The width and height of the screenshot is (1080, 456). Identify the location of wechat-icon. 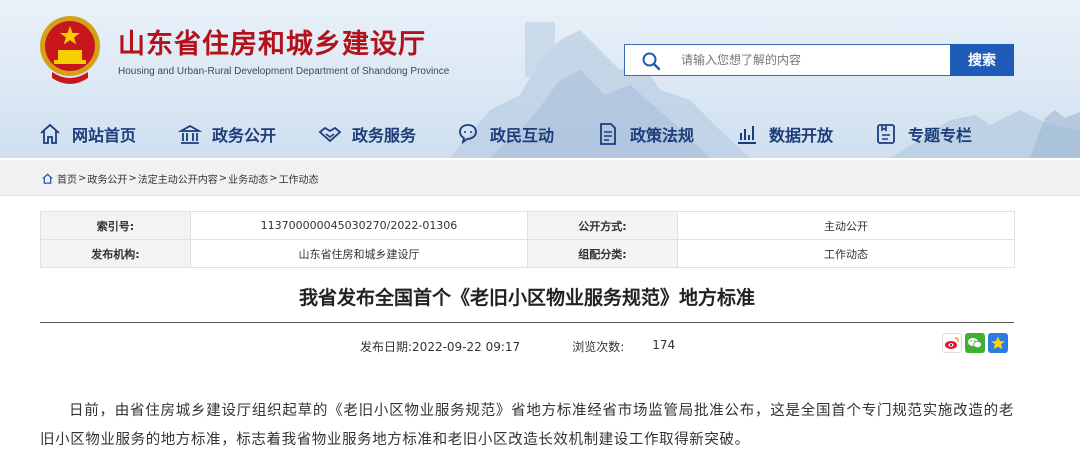
(975, 343).